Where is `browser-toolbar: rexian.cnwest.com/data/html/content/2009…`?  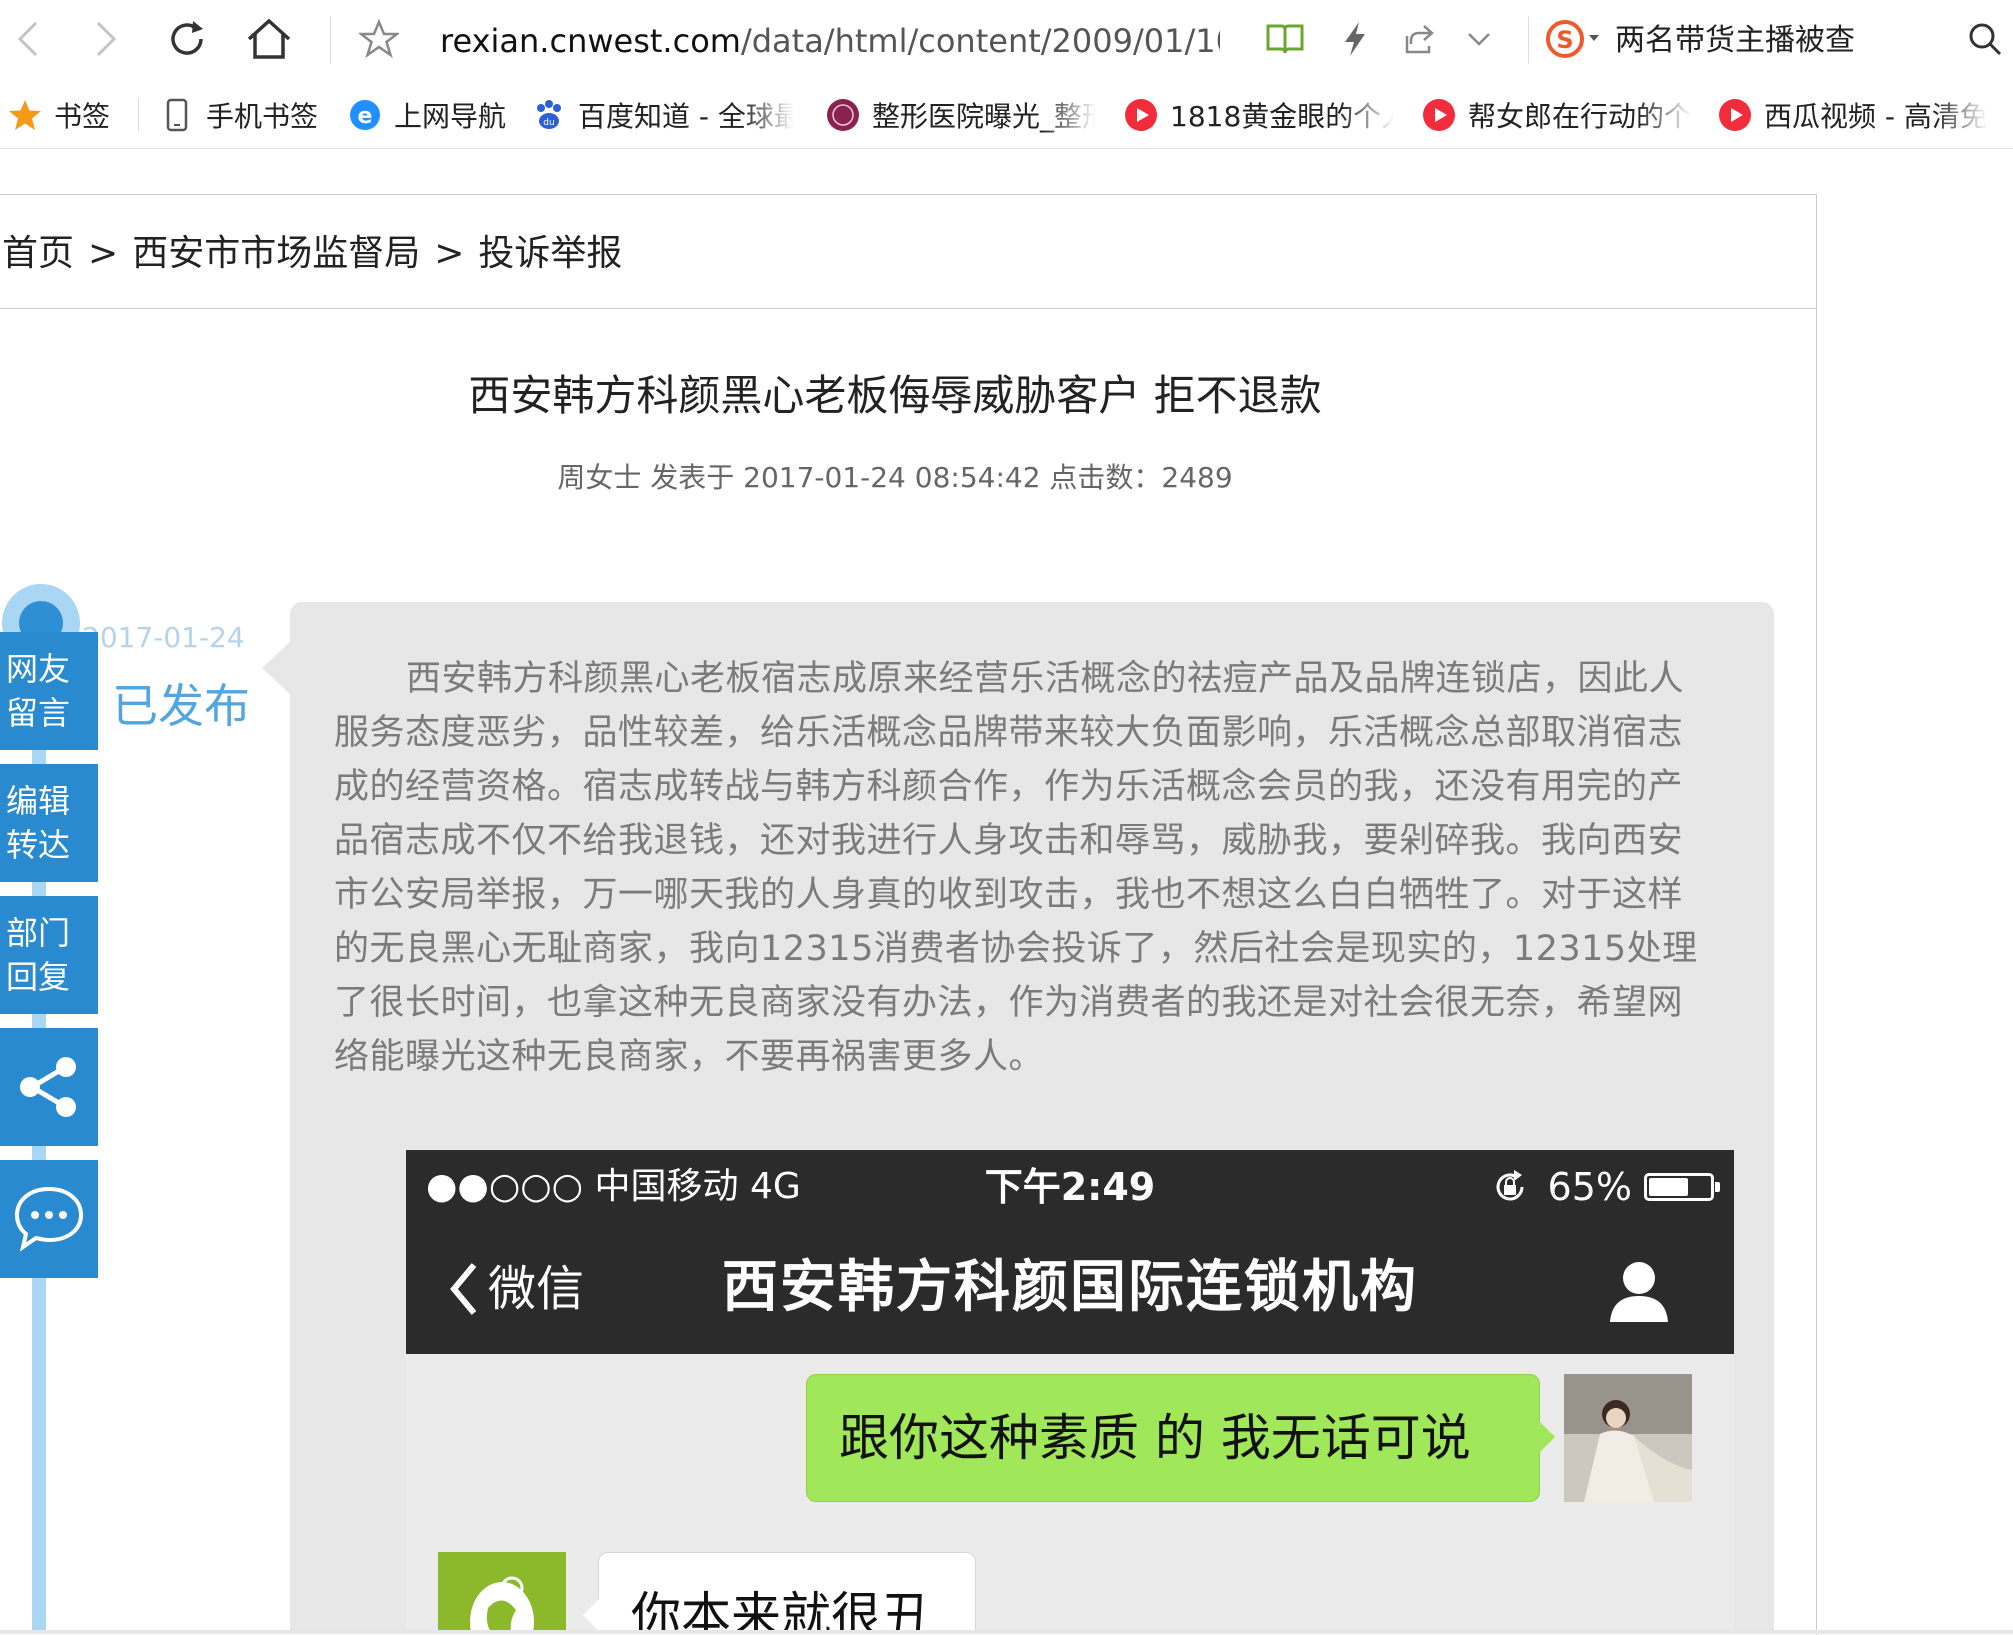
browser-toolbar: rexian.cnwest.com/data/html/content/2009… is located at coordinates (1006, 41).